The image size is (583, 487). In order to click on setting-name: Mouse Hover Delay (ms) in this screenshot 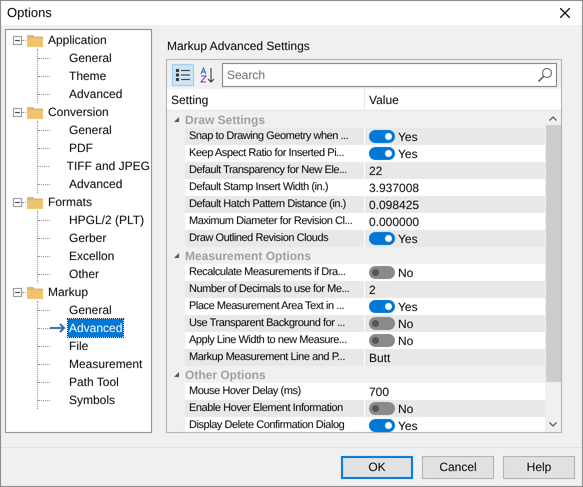, I will do `click(275, 391)`.